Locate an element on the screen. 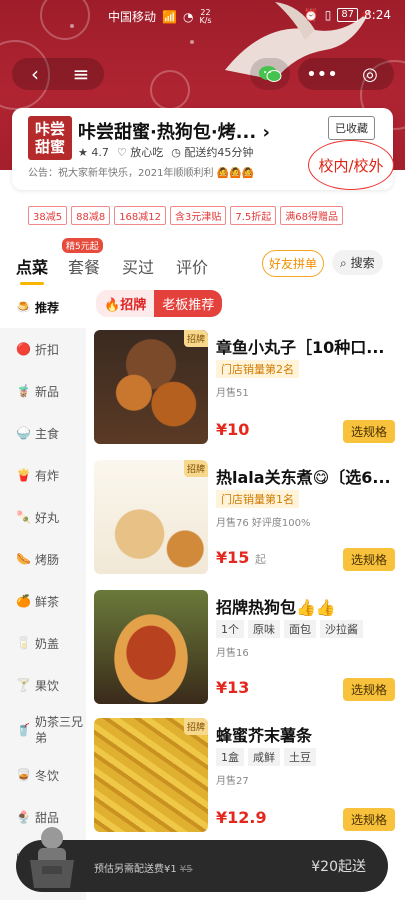 The image size is (405, 900). active-tab-indicator is located at coordinates (32, 283).